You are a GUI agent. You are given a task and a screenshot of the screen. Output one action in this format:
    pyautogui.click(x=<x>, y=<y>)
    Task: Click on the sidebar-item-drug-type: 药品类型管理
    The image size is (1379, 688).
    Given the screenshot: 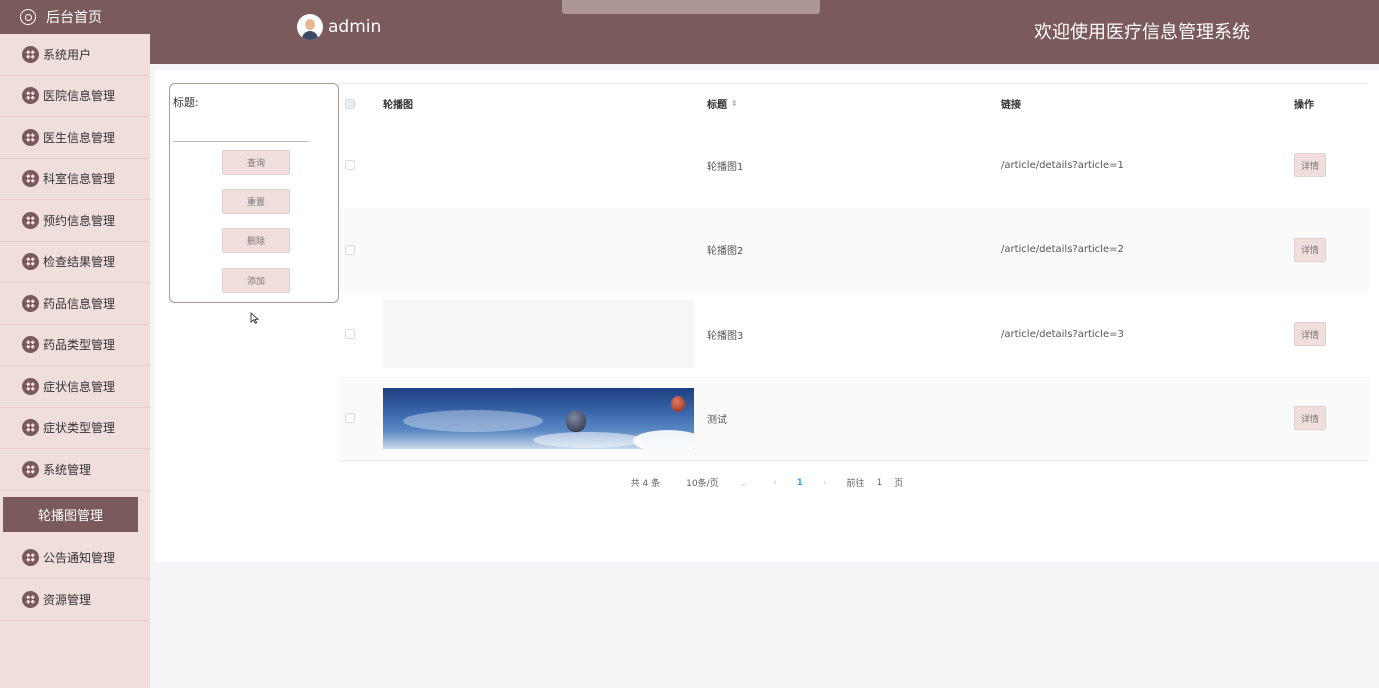 What is the action you would take?
    pyautogui.click(x=75, y=345)
    